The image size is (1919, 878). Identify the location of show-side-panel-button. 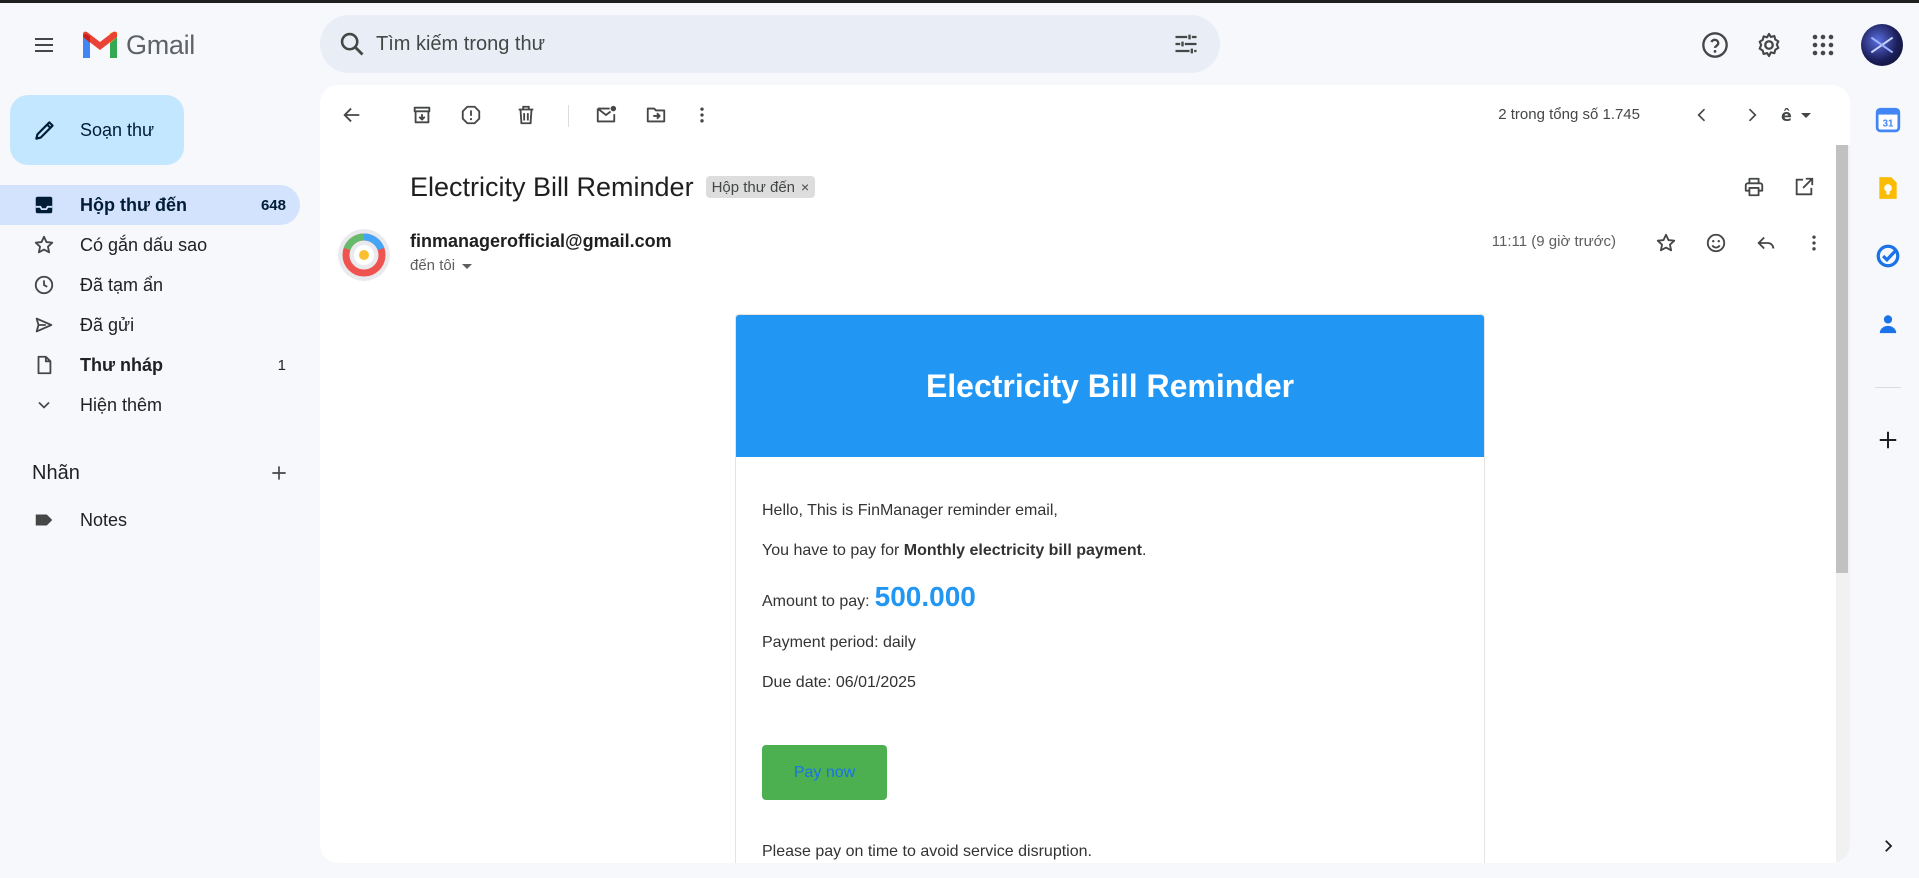
(1888, 846).